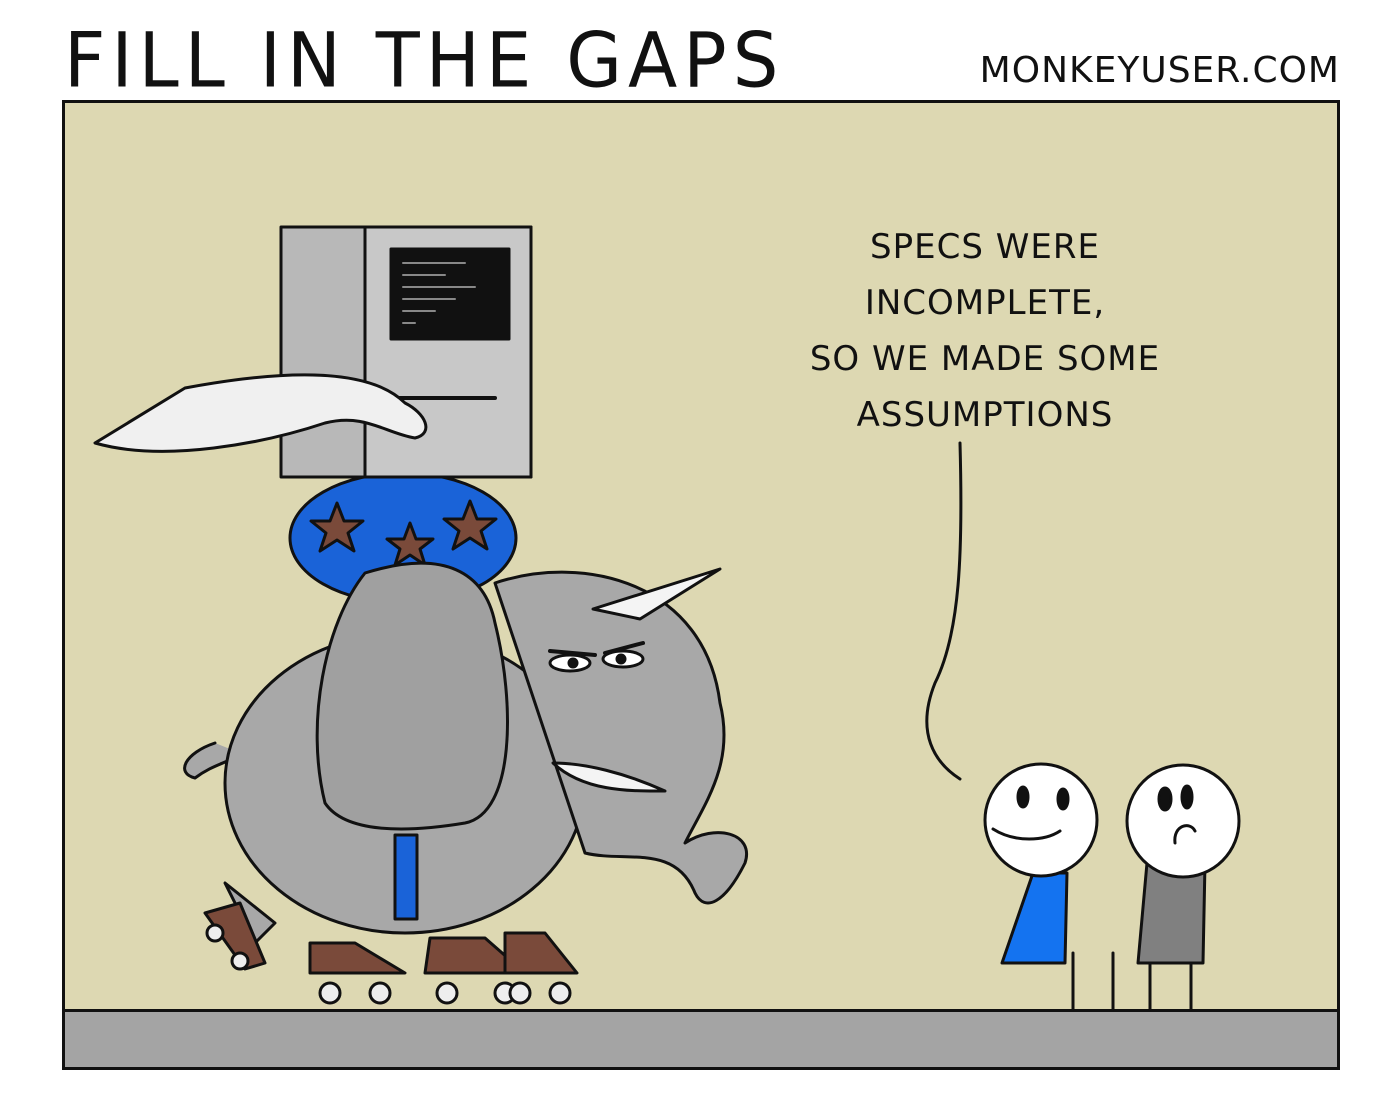 The width and height of the screenshot is (1400, 1107). What do you see at coordinates (985, 359) in the screenshot?
I see `speech-line: SO WE MADE SOME` at bounding box center [985, 359].